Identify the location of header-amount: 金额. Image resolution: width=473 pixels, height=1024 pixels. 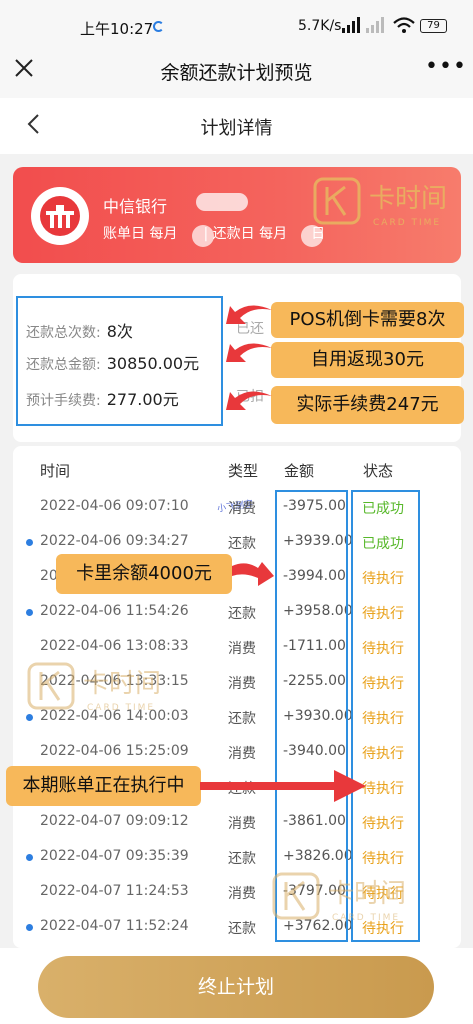
(299, 471).